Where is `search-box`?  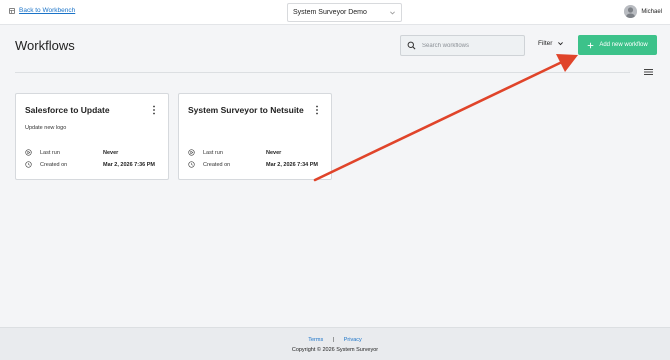 search-box is located at coordinates (462, 45).